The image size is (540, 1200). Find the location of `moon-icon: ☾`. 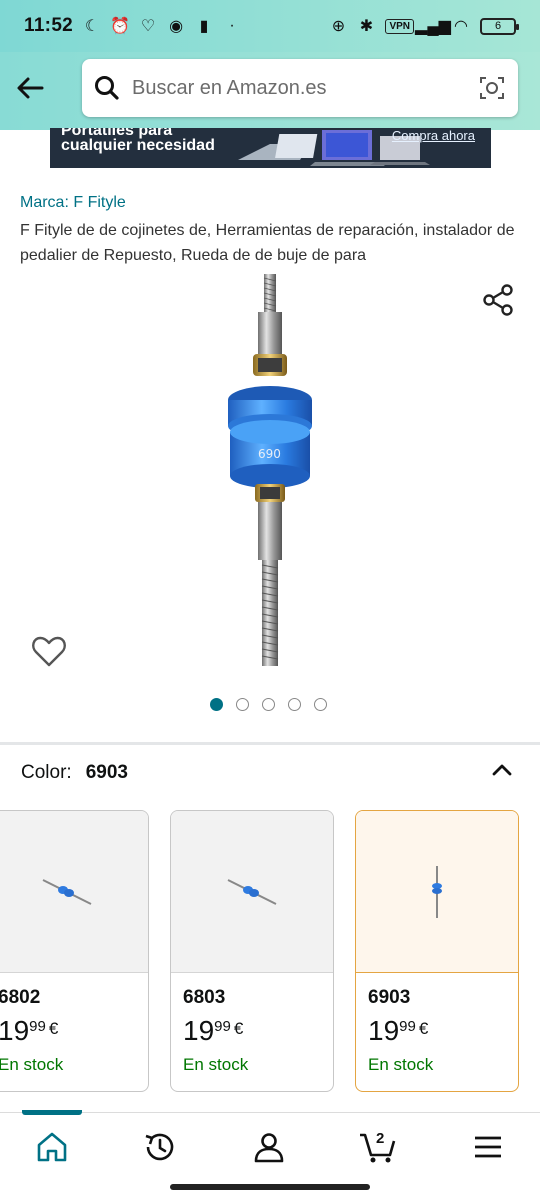

moon-icon: ☾ is located at coordinates (92, 26).